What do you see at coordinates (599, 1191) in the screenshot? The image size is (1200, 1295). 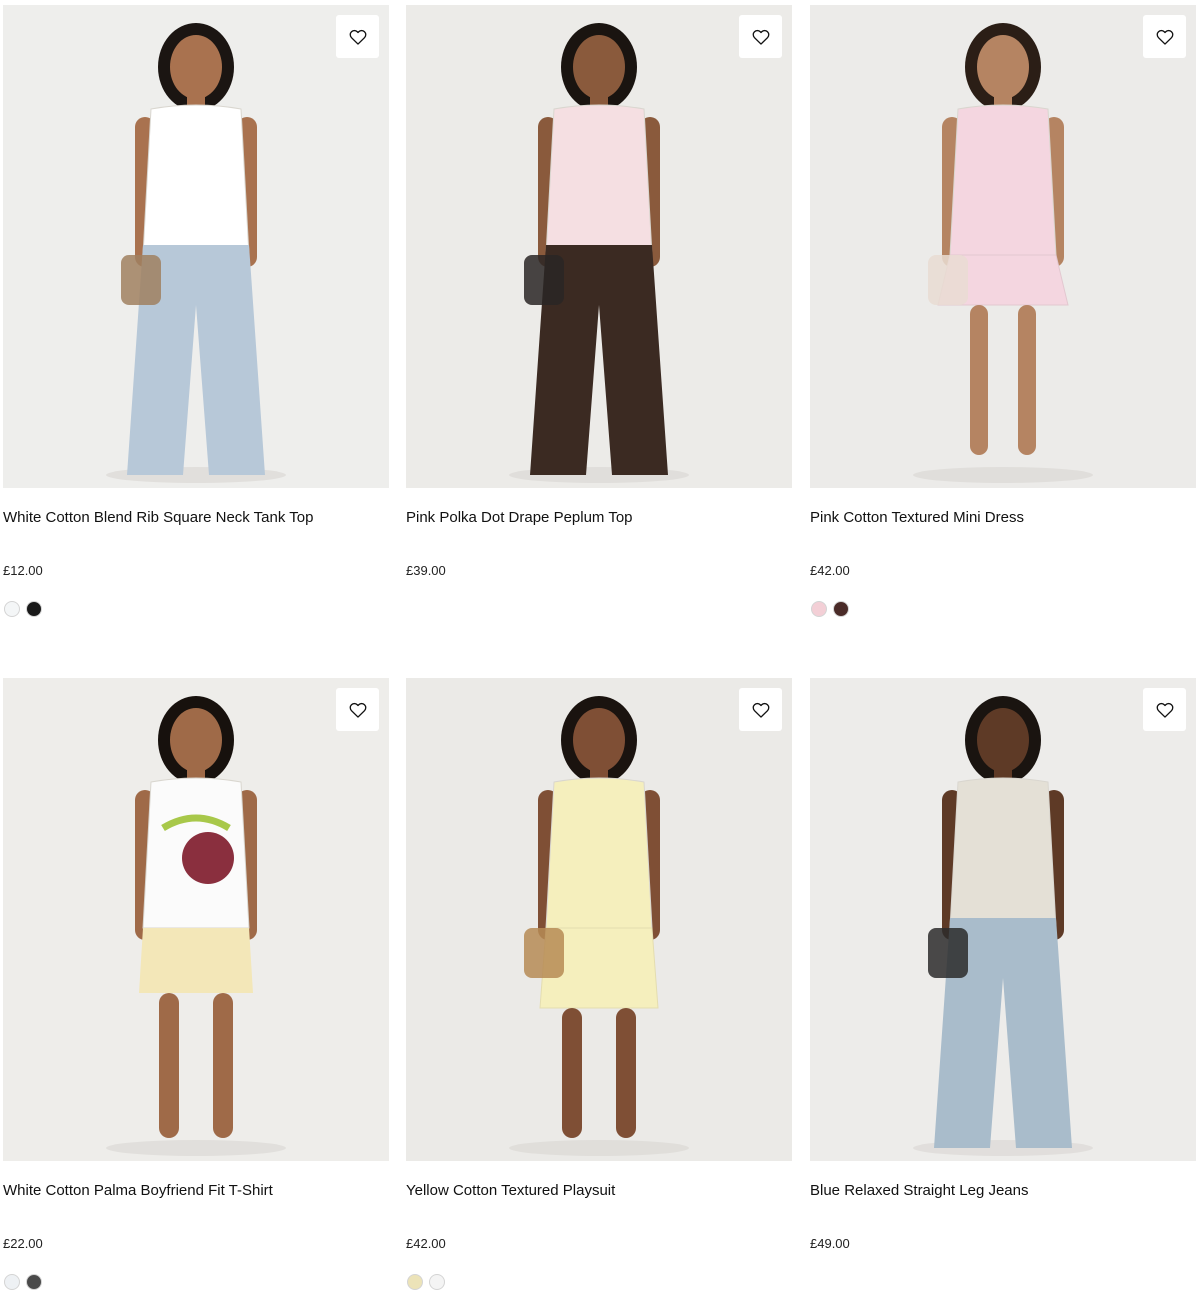 I see `product-name: Yellow Cotton Textured Playsuit` at bounding box center [599, 1191].